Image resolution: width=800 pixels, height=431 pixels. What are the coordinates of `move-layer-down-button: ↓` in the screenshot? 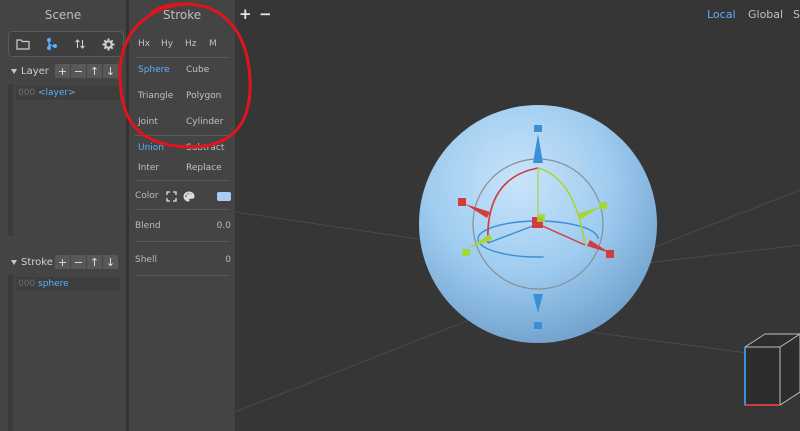 It's located at (110, 71).